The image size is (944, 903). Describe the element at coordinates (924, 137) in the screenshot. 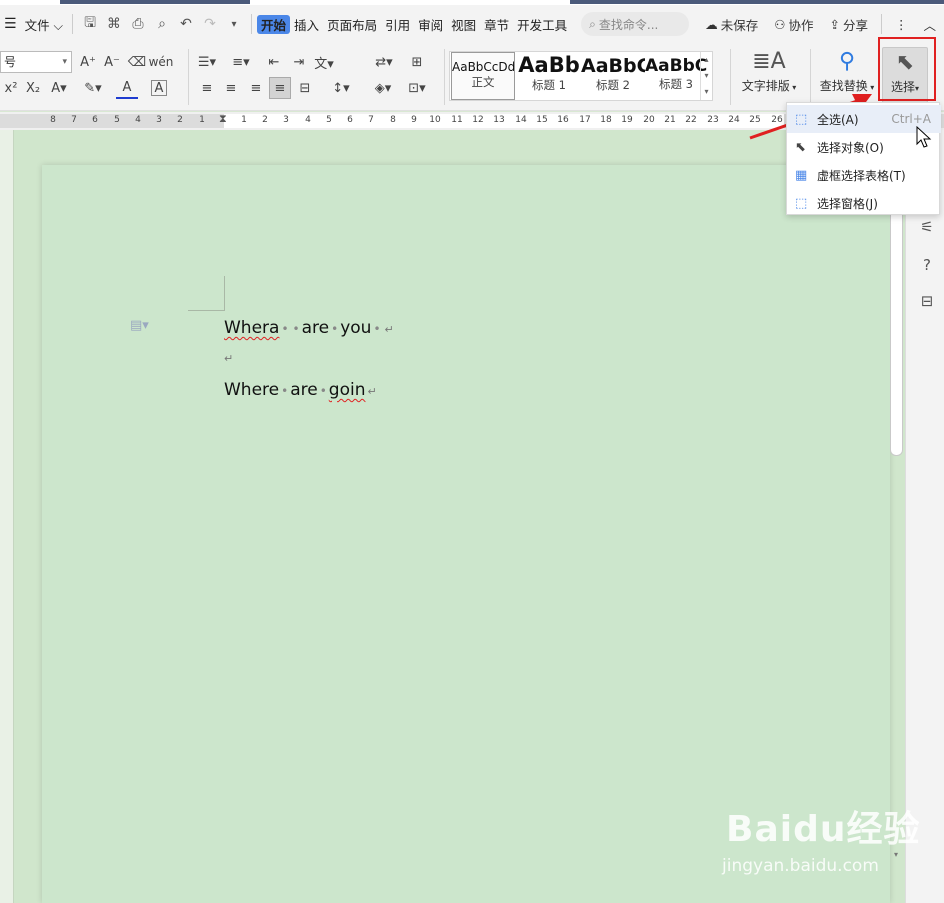

I see `mouse-cursor-icon` at that location.